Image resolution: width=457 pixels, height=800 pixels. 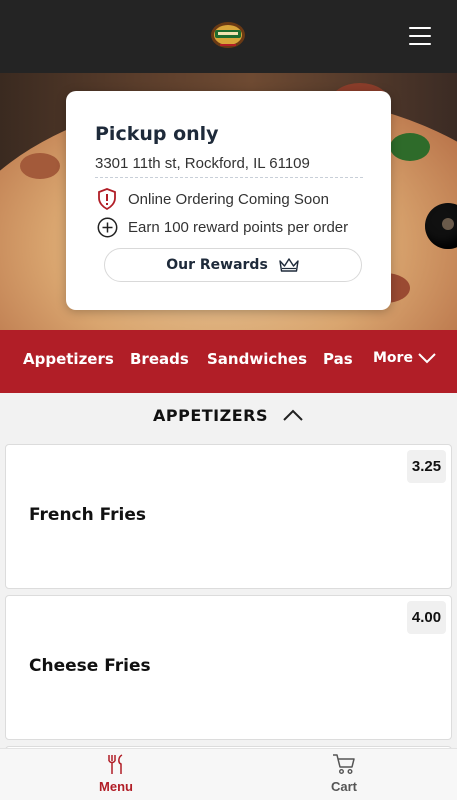 What do you see at coordinates (344, 764) in the screenshot?
I see `cart-icon` at bounding box center [344, 764].